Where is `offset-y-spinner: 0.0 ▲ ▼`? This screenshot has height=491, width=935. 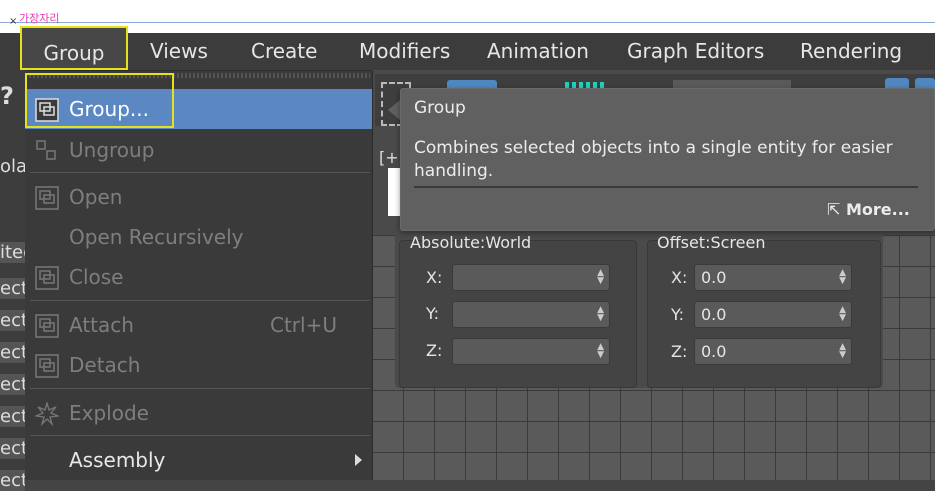 offset-y-spinner: 0.0 ▲ ▼ is located at coordinates (773, 314).